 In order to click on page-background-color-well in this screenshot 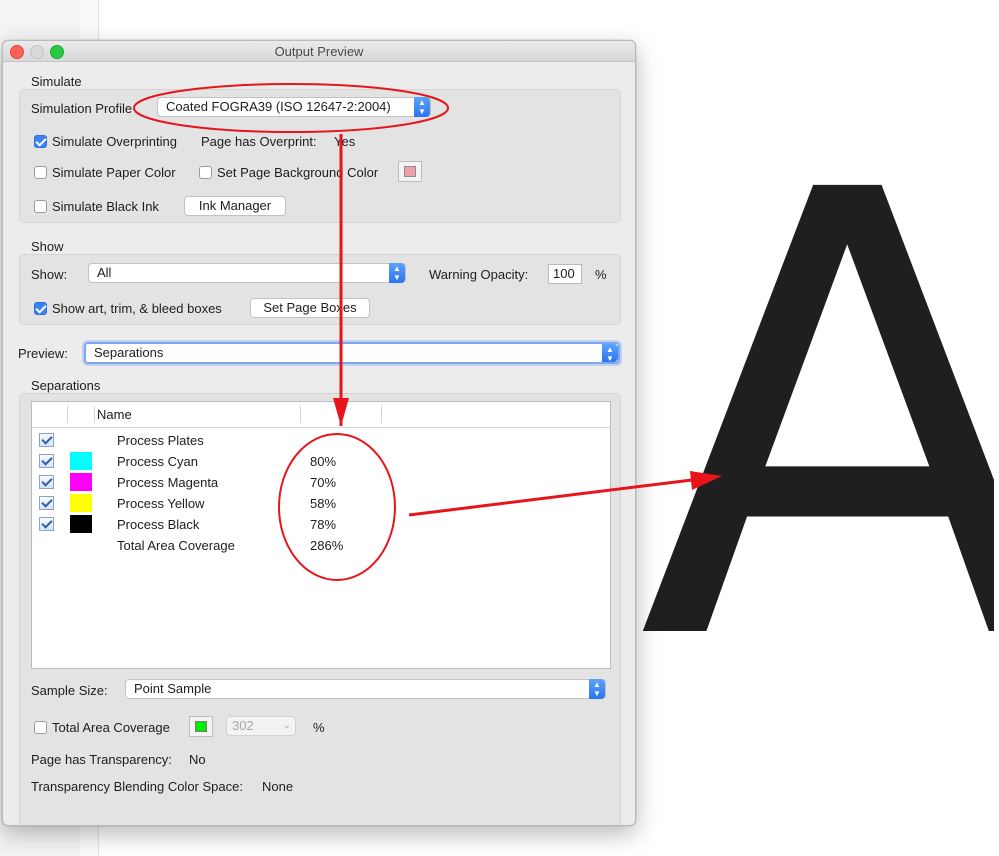, I will do `click(410, 171)`.